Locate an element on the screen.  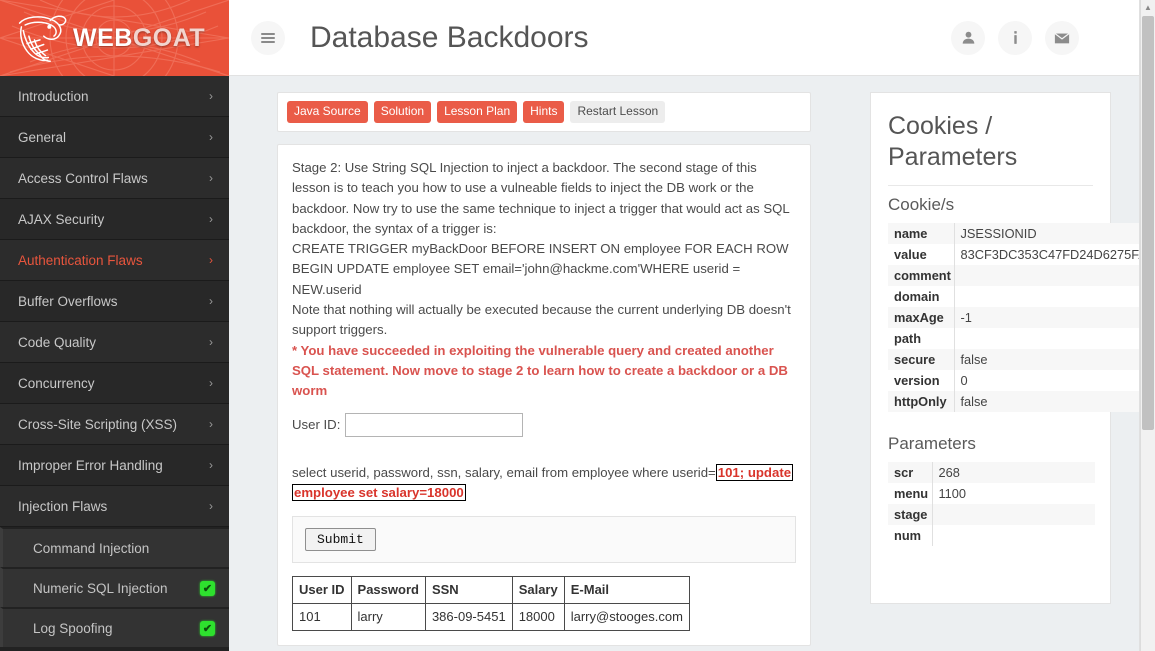
parameters-table: scr 268 menu 1100 stage num is located at coordinates (991, 504).